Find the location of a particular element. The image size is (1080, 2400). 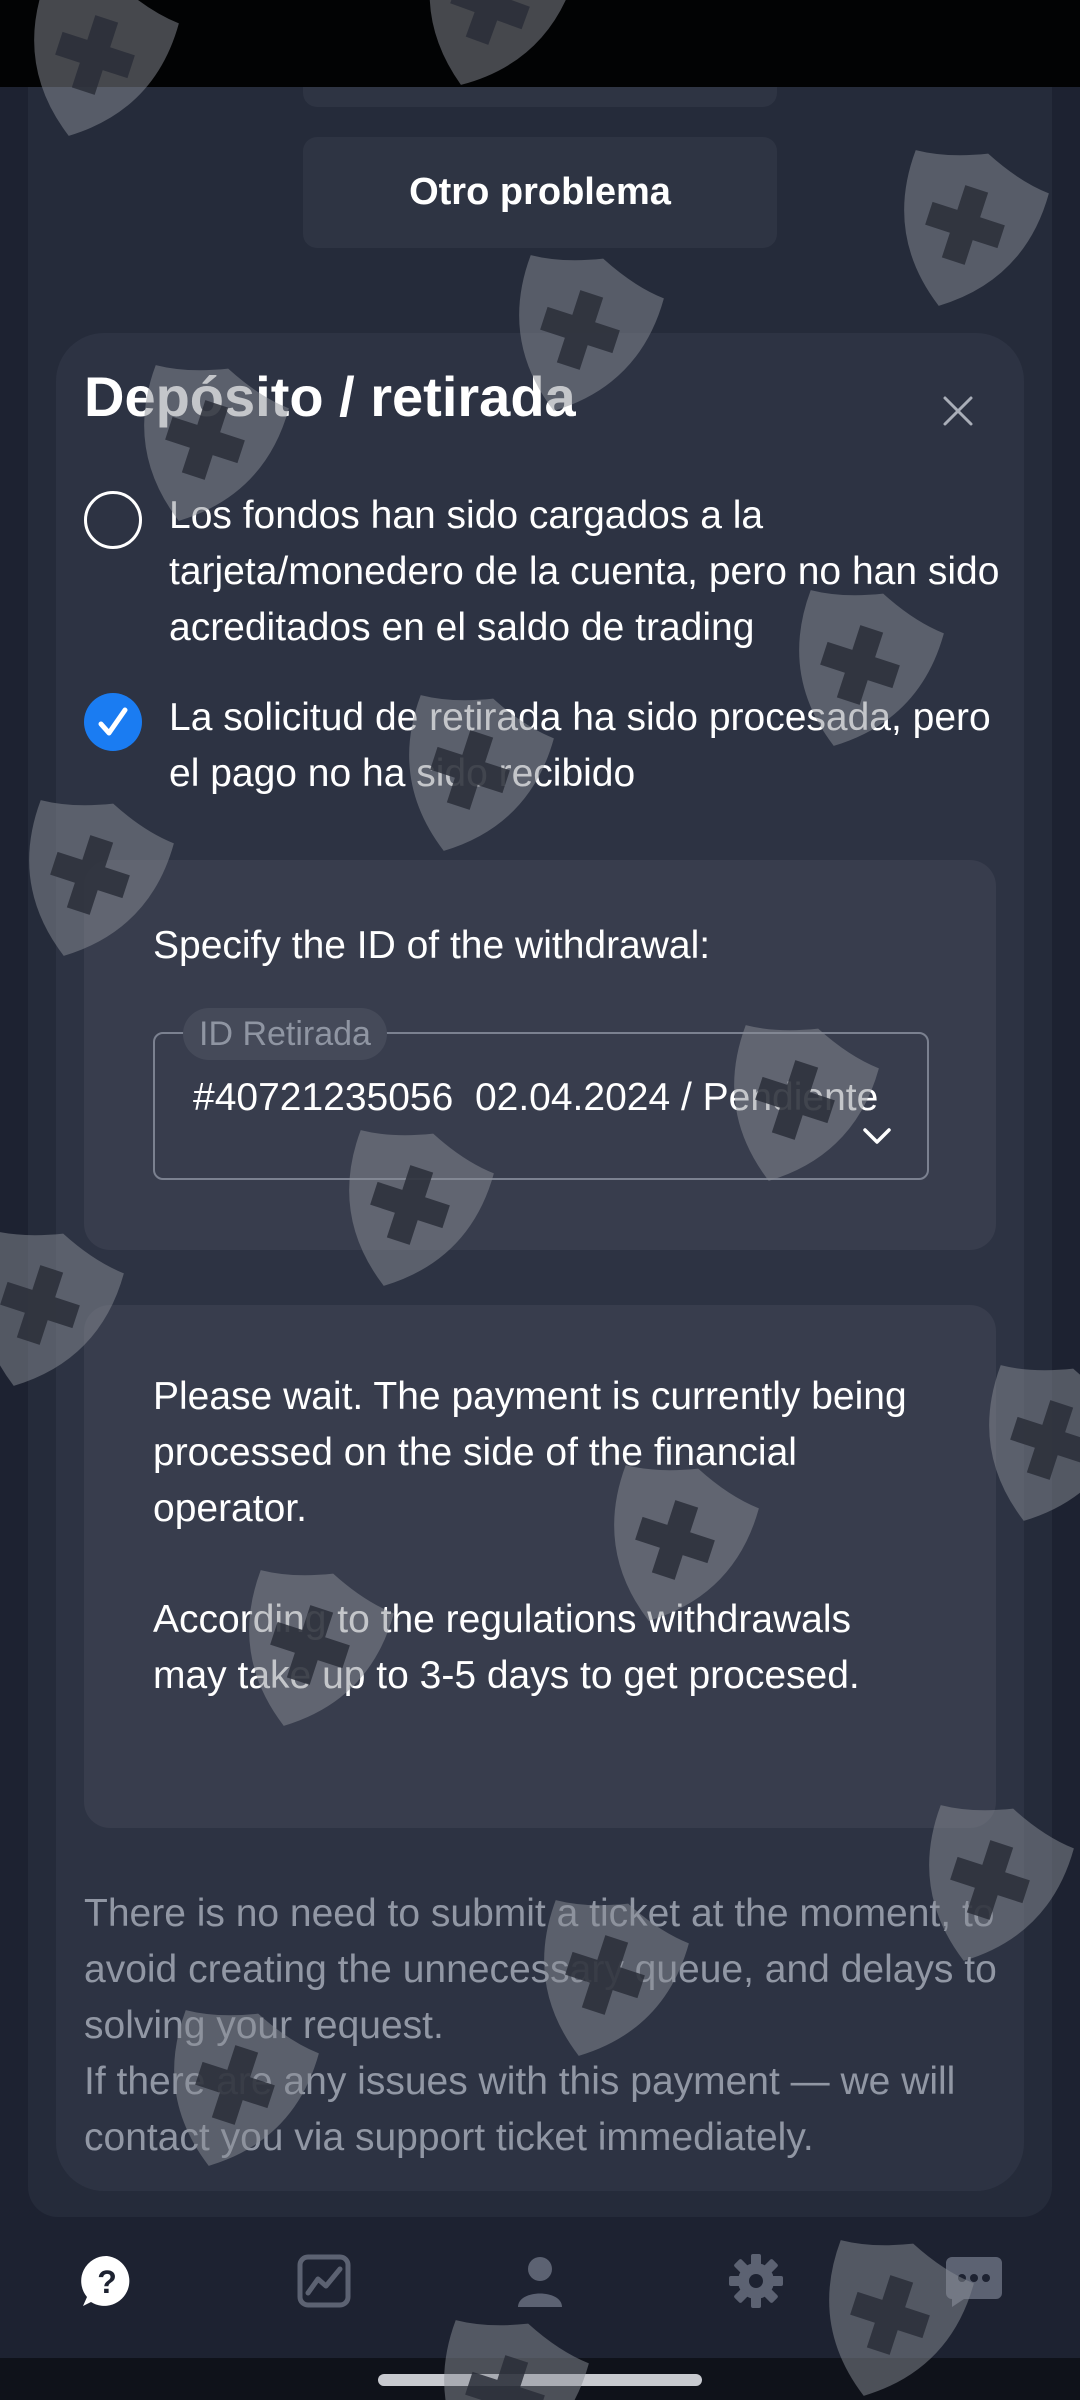

other-problem-button: Otro problema is located at coordinates (540, 192).